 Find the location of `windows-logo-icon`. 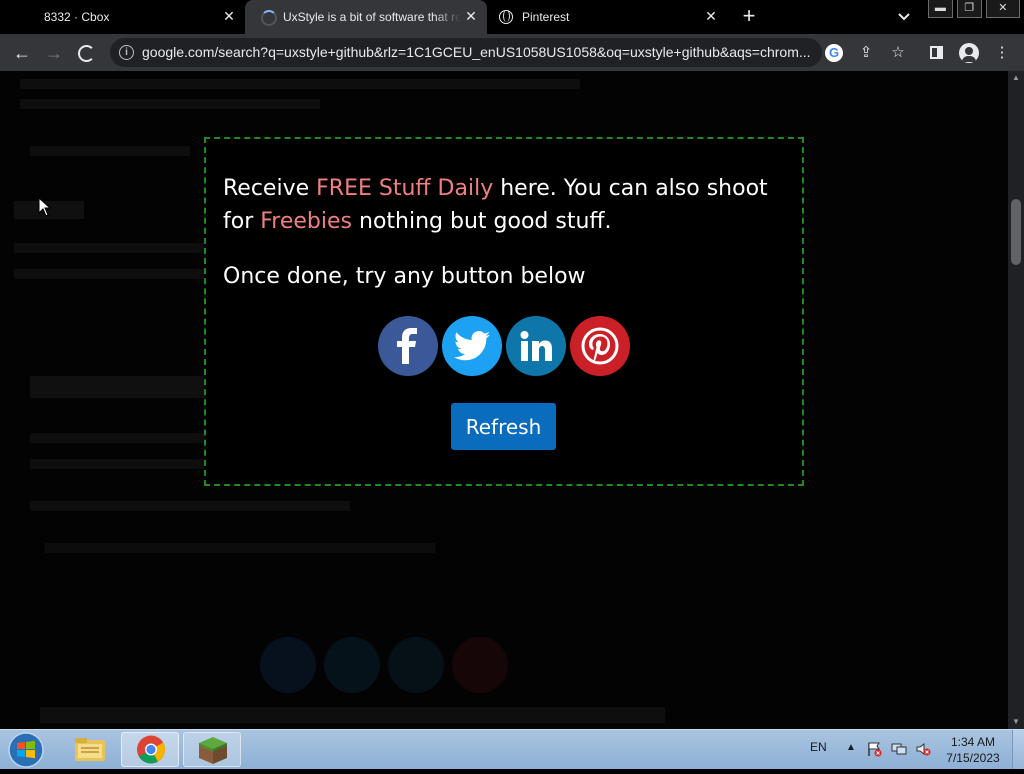

windows-logo-icon is located at coordinates (26, 750).